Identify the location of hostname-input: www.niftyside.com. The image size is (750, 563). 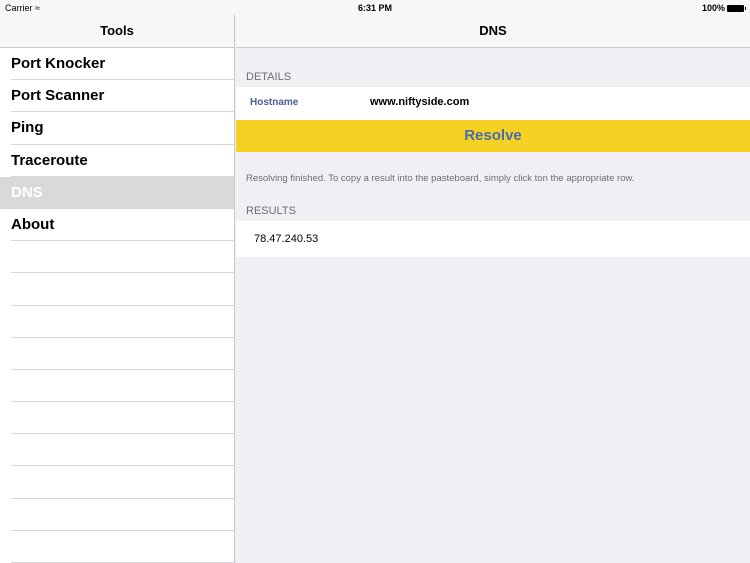
(419, 102).